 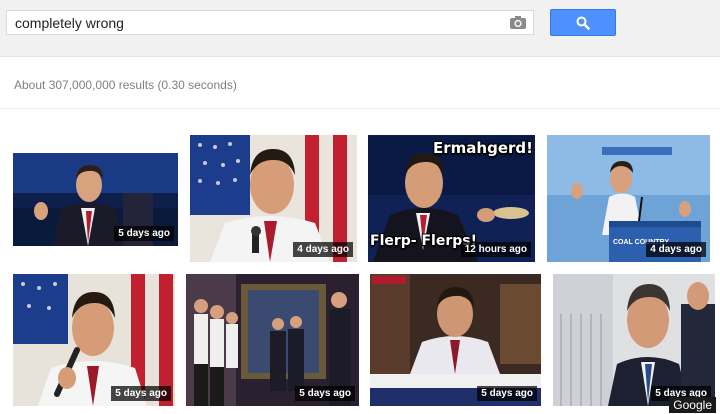 I want to click on result-stats: About 307,000,000 results (0.30 seconds), so click(x=125, y=85).